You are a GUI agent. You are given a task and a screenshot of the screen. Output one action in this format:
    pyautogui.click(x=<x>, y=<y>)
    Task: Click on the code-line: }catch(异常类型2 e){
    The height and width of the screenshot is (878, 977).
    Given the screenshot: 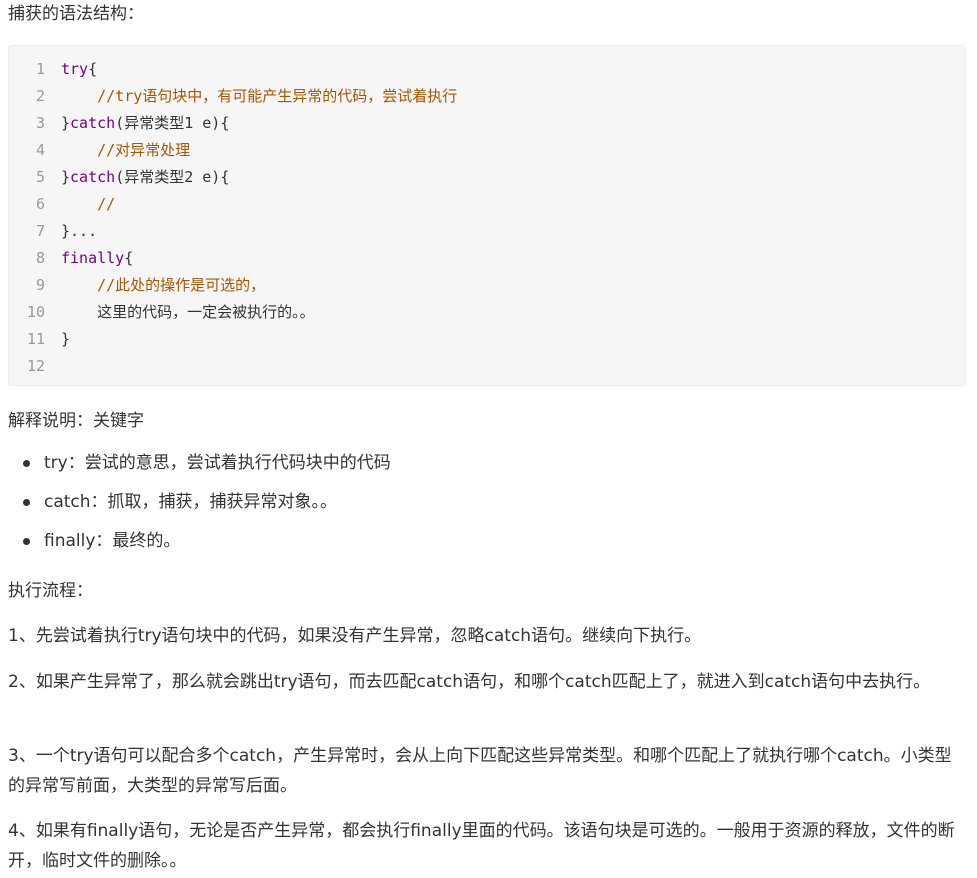 What is the action you would take?
    pyautogui.click(x=259, y=177)
    